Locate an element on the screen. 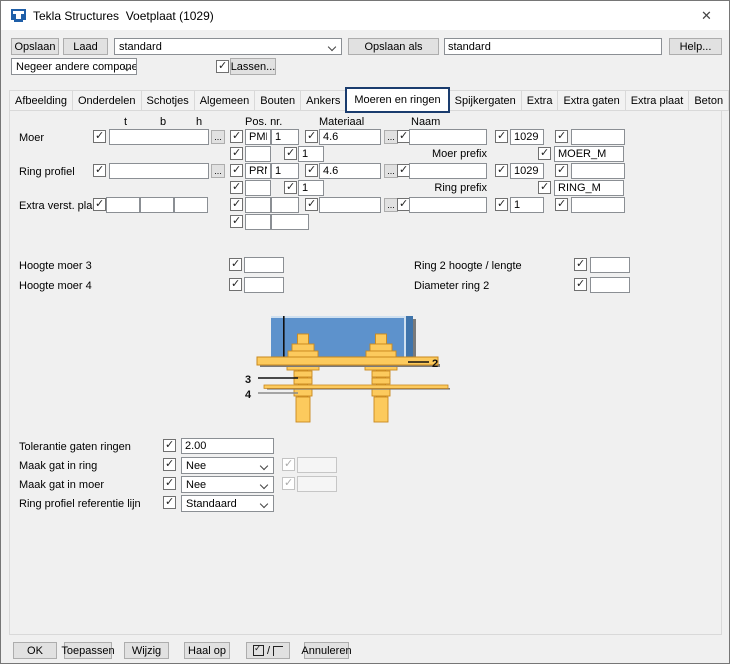 This screenshot has height=664, width=730. checkbox-gat-ring is located at coordinates (169, 464).